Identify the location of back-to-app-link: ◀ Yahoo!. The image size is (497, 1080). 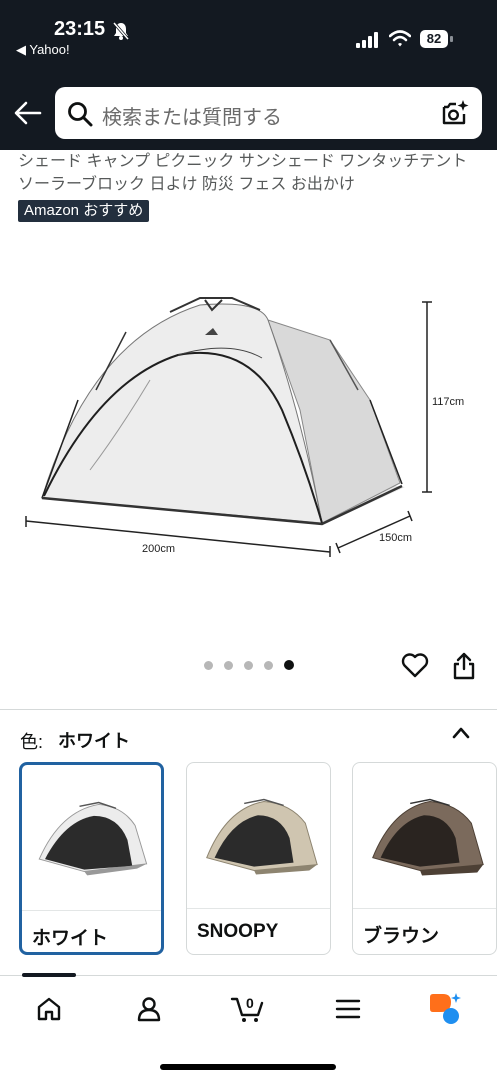
(43, 50).